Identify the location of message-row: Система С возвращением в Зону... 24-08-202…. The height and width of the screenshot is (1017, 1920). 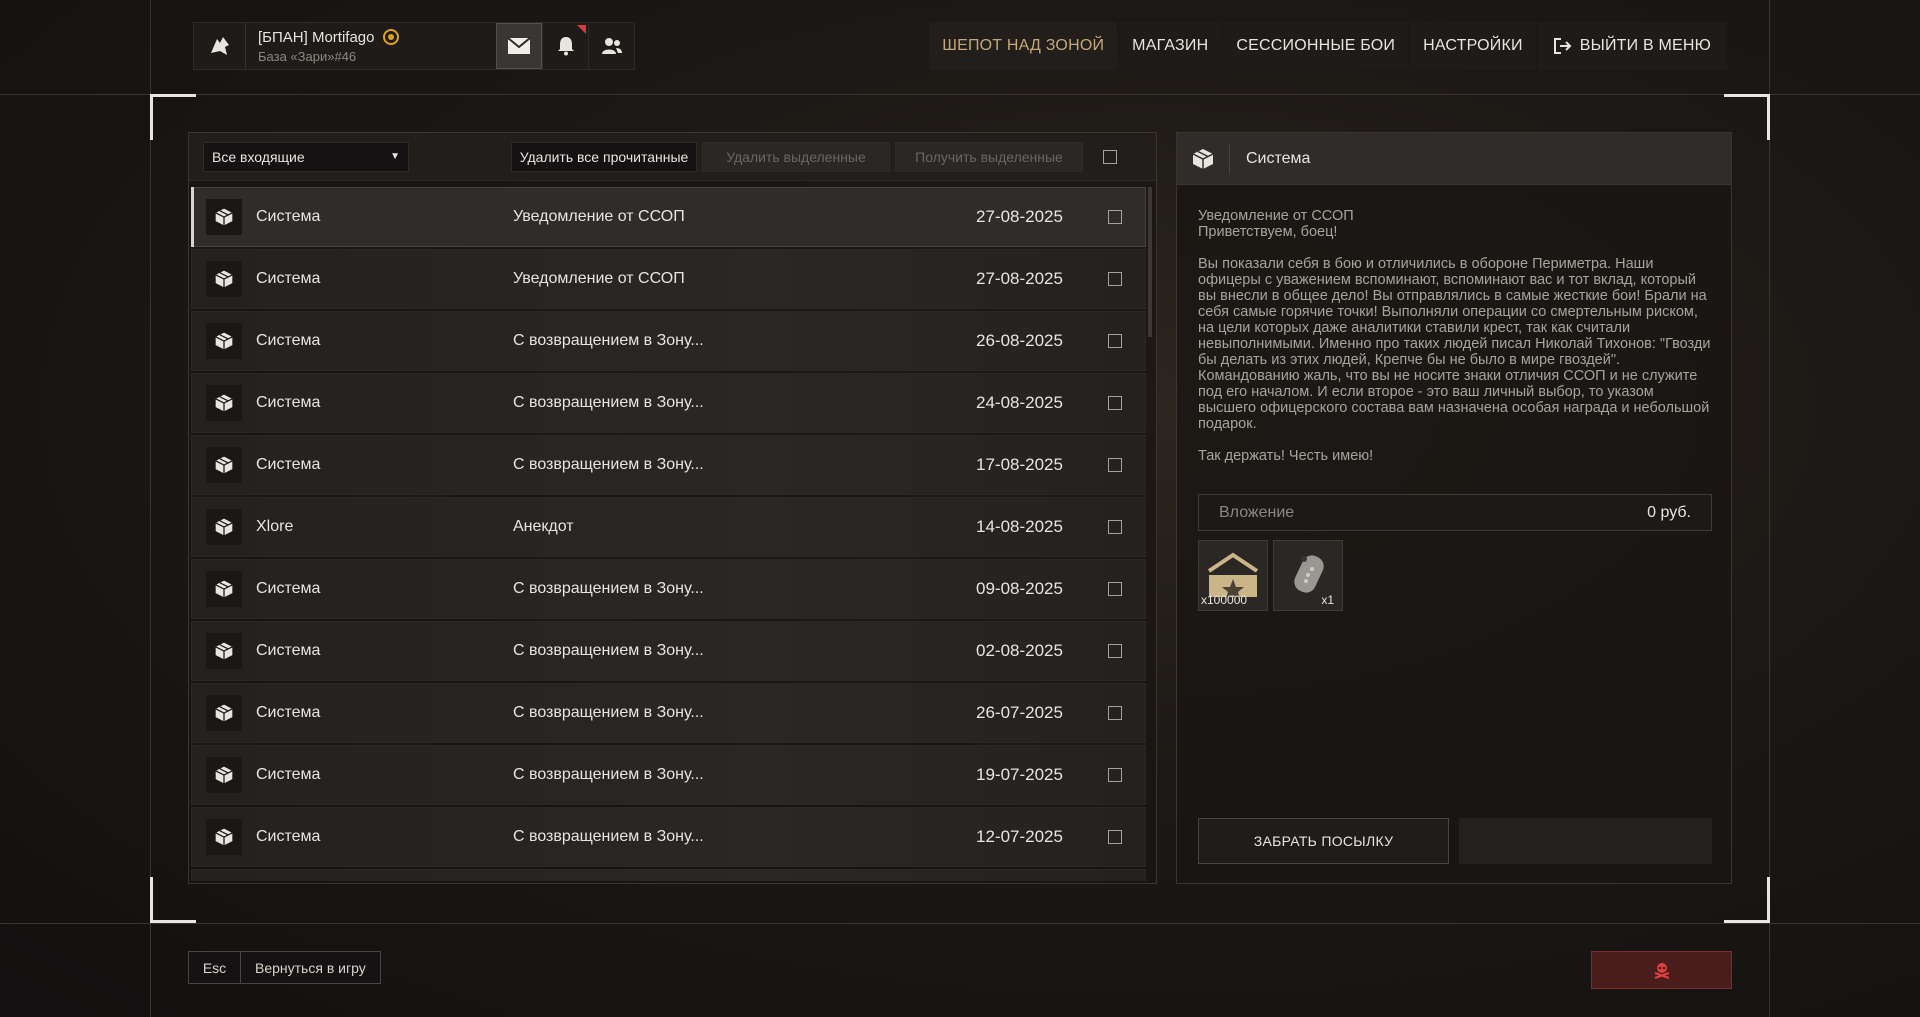
(668, 403).